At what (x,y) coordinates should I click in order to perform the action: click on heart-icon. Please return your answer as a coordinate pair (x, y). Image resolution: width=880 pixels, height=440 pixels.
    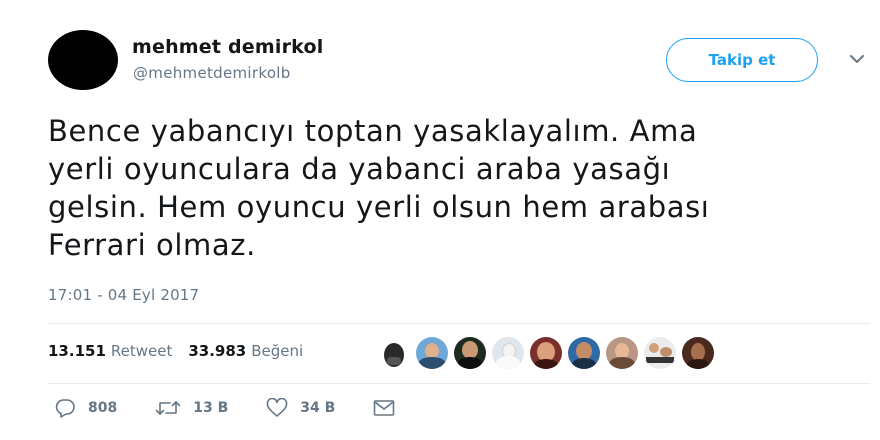
    Looking at the image, I should click on (277, 407).